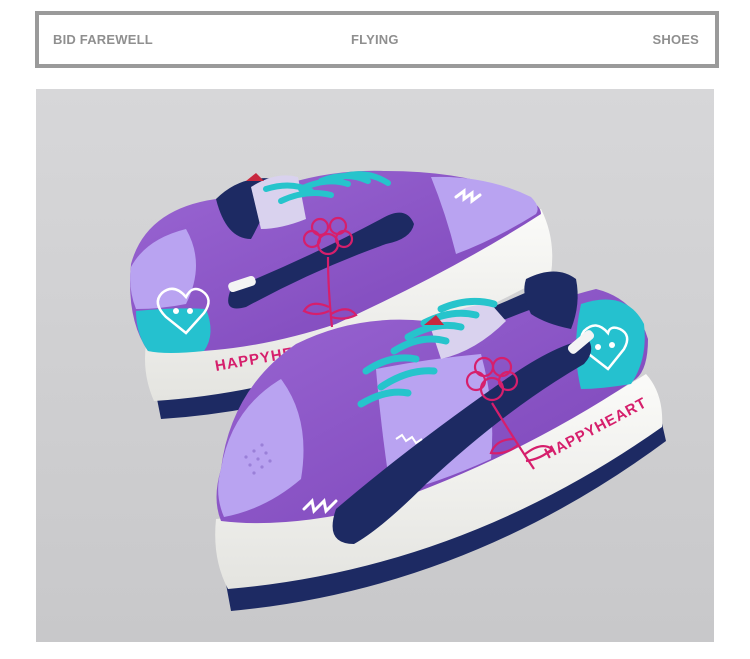  What do you see at coordinates (612, 345) in the screenshot?
I see `front-heart-eye-right` at bounding box center [612, 345].